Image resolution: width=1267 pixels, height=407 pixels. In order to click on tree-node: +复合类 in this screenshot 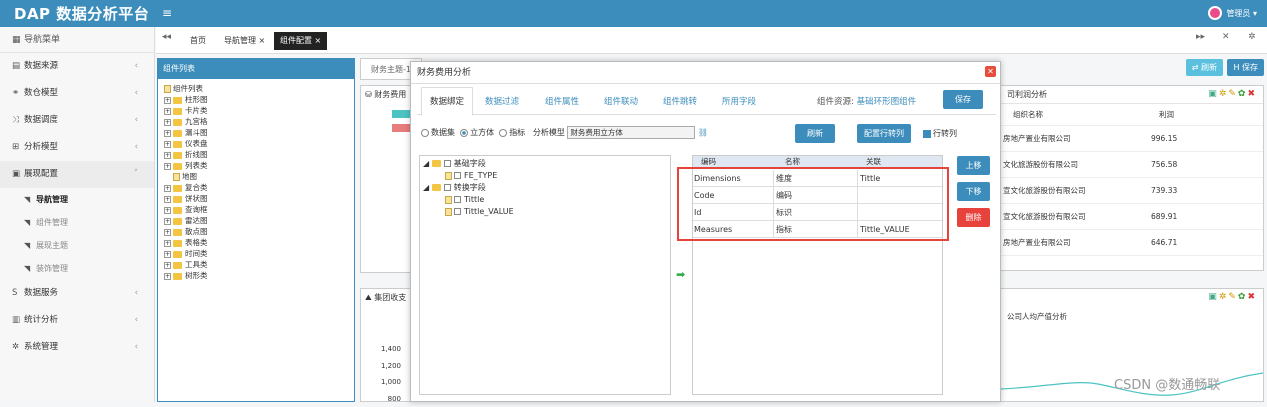, I will do `click(256, 187)`.